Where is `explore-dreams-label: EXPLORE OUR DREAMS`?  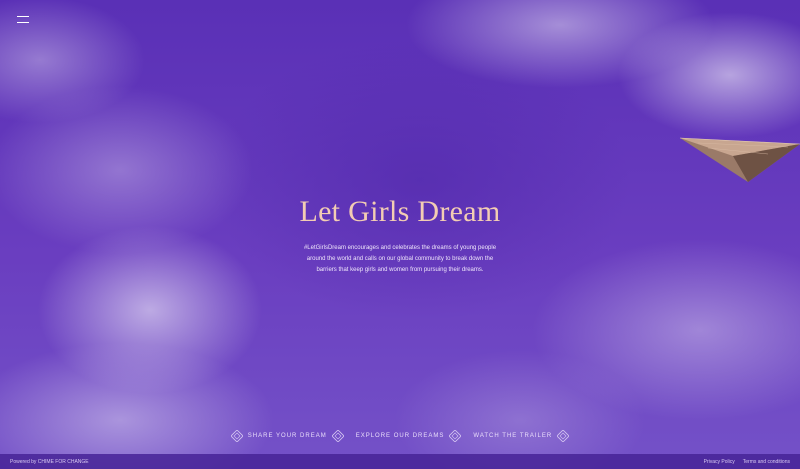 explore-dreams-label: EXPLORE OUR DREAMS is located at coordinates (400, 436).